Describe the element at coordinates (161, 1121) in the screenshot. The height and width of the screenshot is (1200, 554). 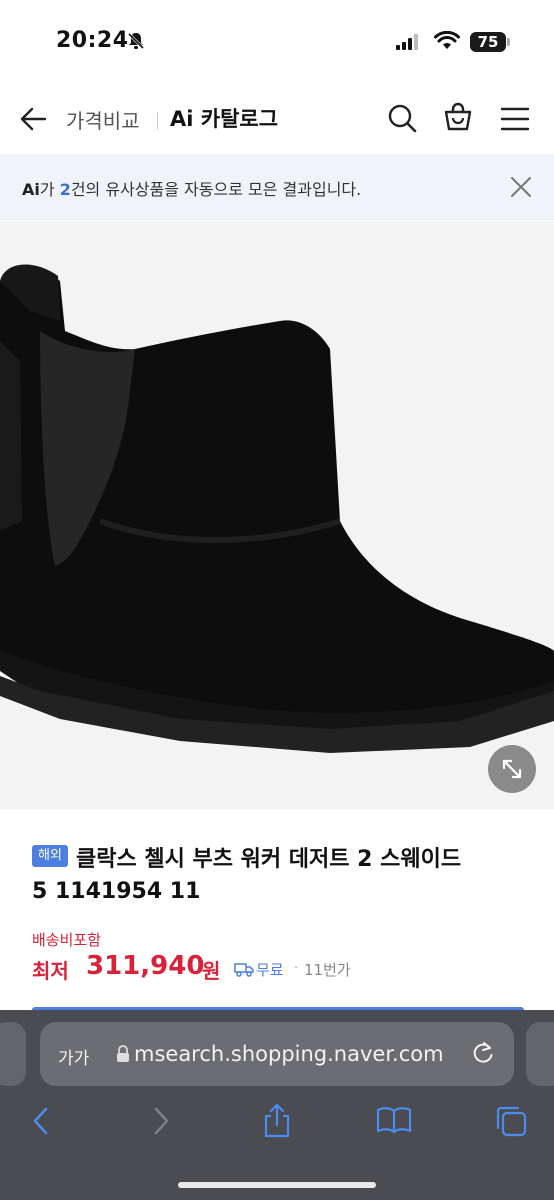
I see `forward-icon` at that location.